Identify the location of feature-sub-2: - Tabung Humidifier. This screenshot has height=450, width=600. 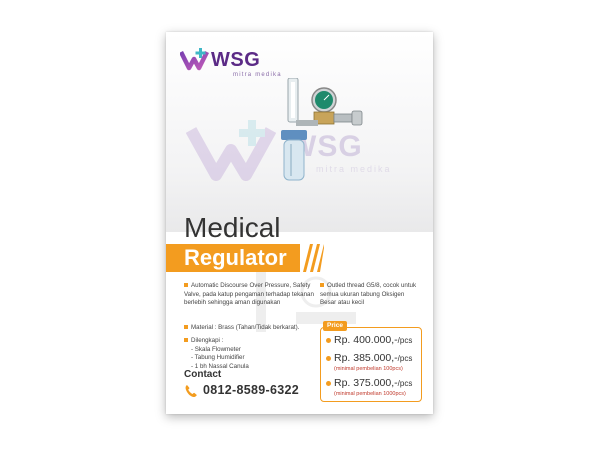
(218, 357).